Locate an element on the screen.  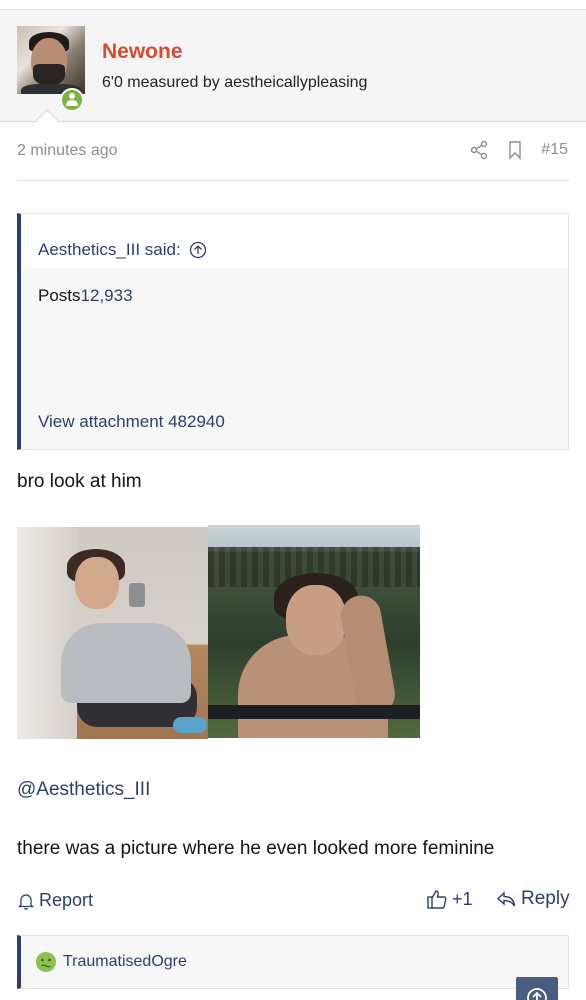
quote-author-said: Aesthetics_III said: is located at coordinates (109, 250).